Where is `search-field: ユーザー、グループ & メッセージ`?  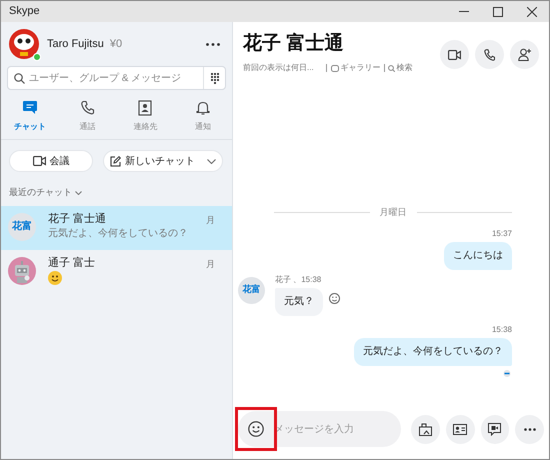
search-field: ユーザー、グループ & メッセージ is located at coordinates (116, 78).